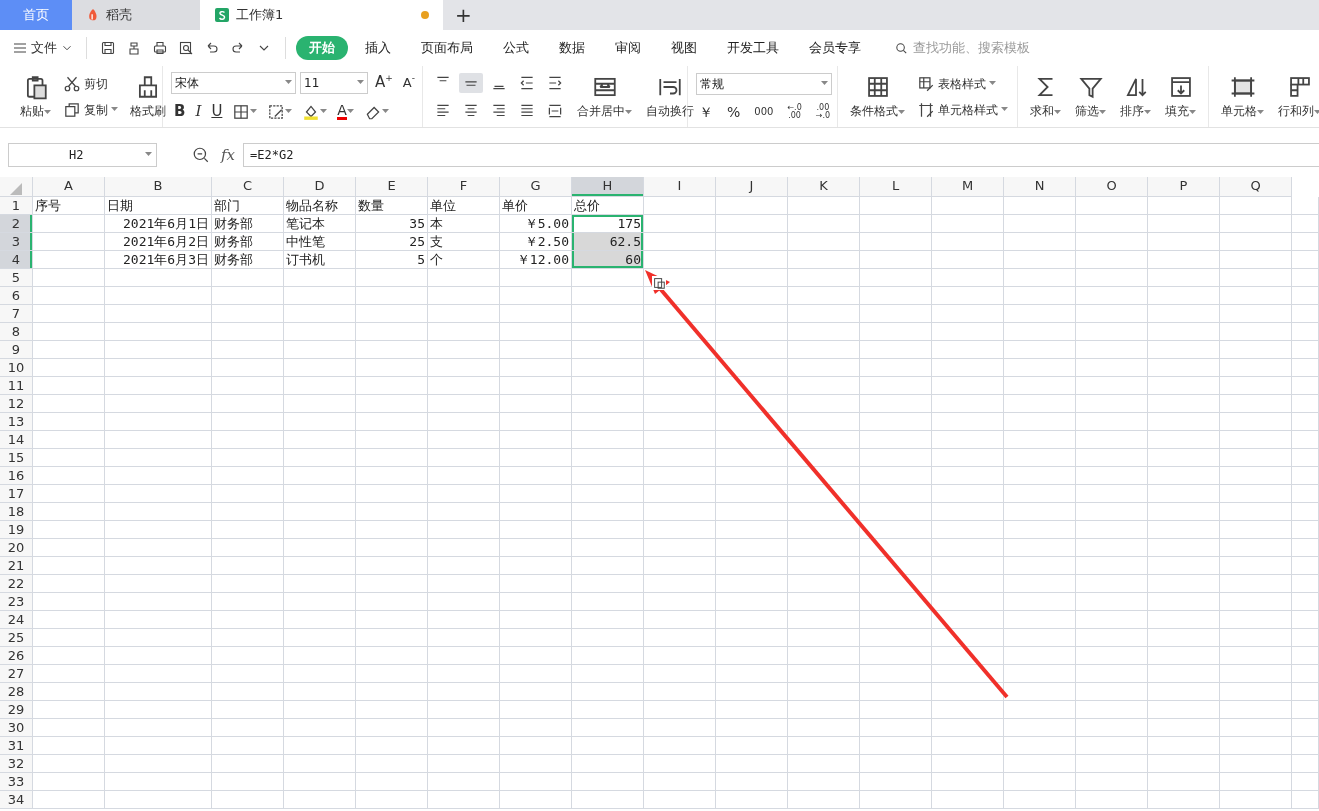 Image resolution: width=1319 pixels, height=811 pixels. I want to click on paste-button: 粘贴, so click(35, 96).